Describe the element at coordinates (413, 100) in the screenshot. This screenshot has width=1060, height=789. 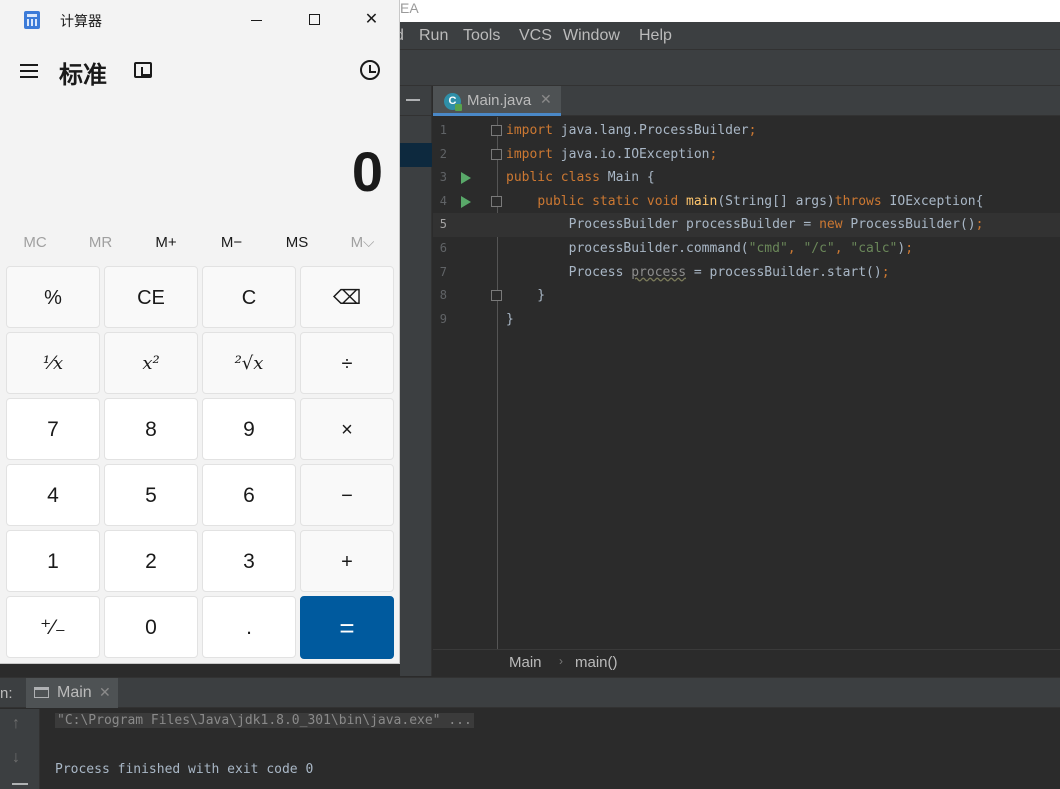
I see `collapse-icon` at that location.